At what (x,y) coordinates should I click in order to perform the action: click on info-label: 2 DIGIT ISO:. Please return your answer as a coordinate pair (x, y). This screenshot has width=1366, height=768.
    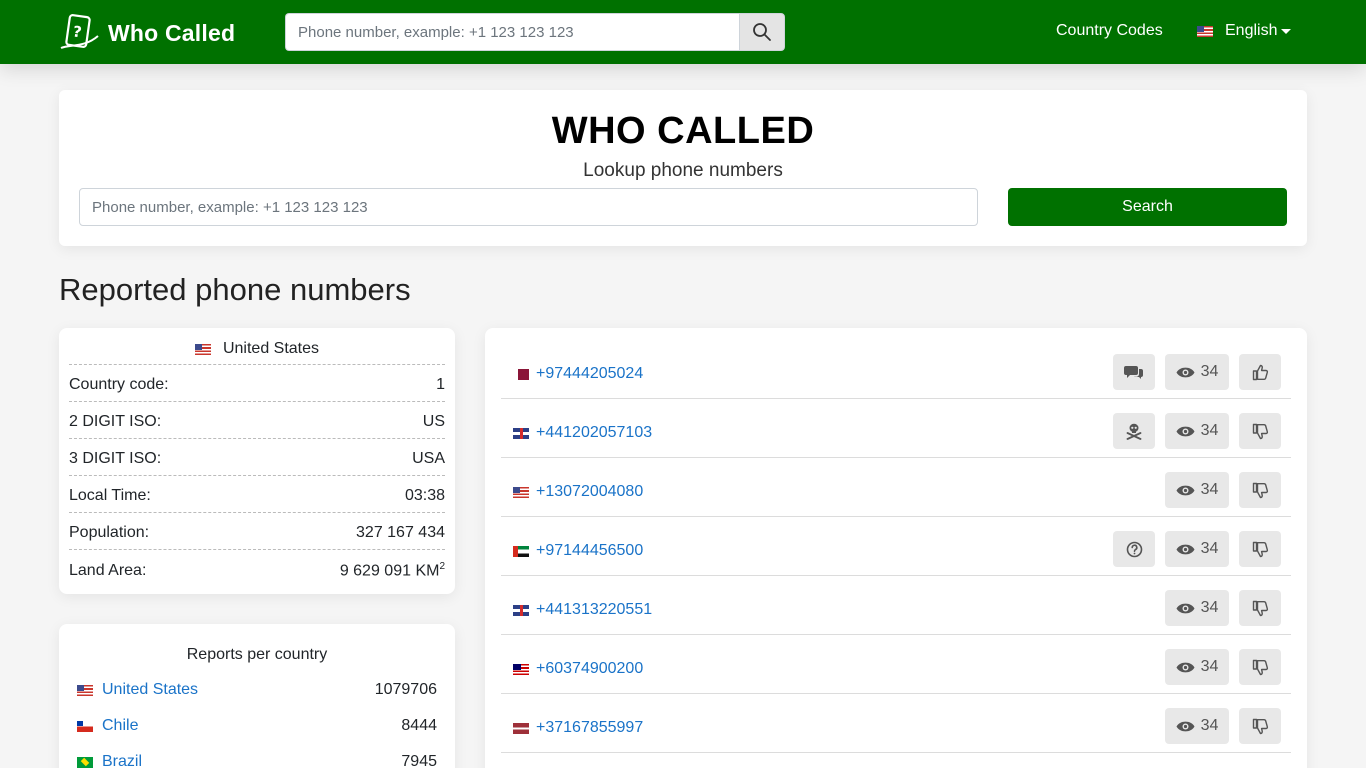
    Looking at the image, I should click on (115, 421).